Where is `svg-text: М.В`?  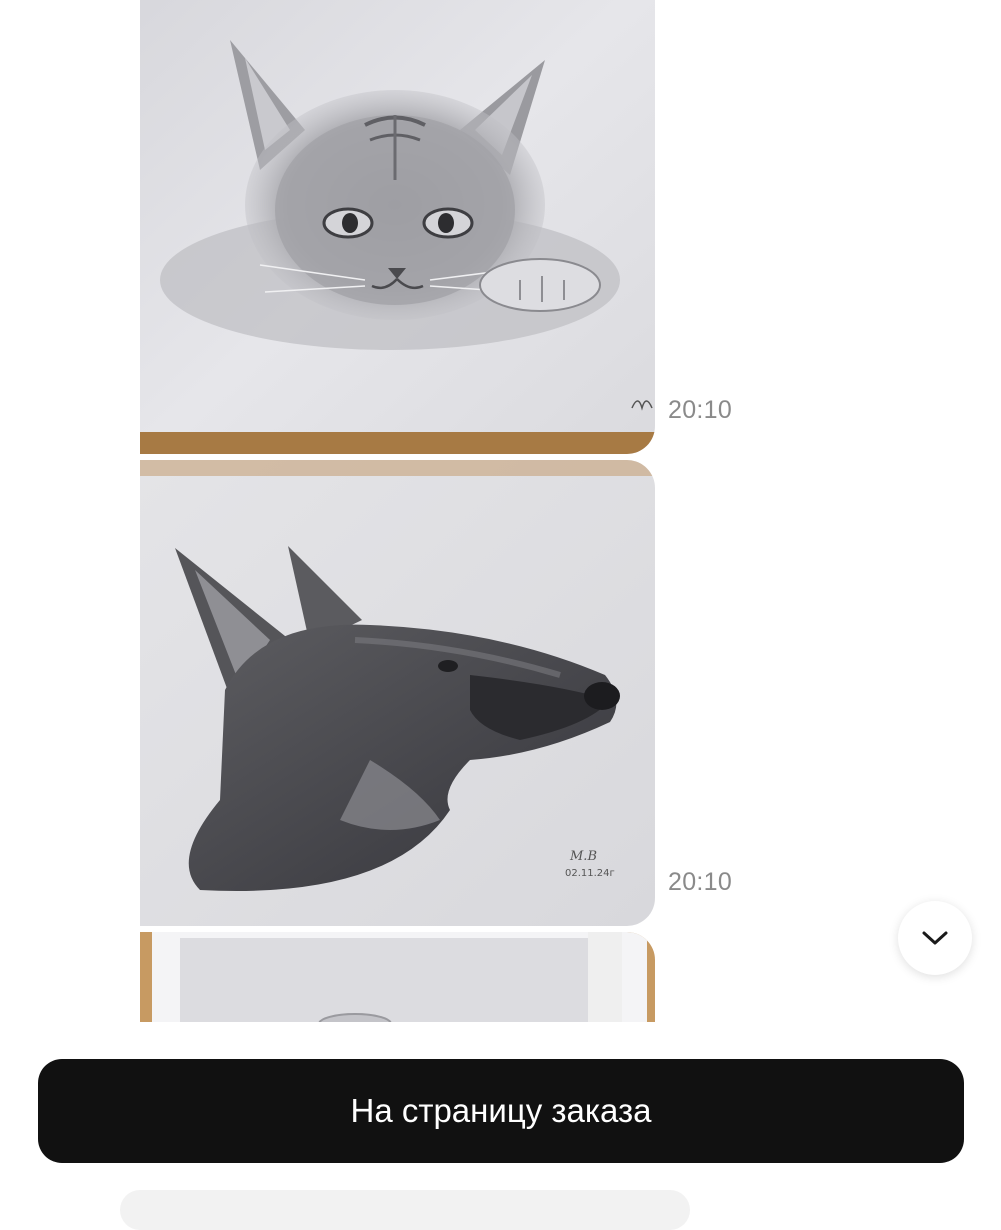
svg-text: М.В is located at coordinates (583, 856).